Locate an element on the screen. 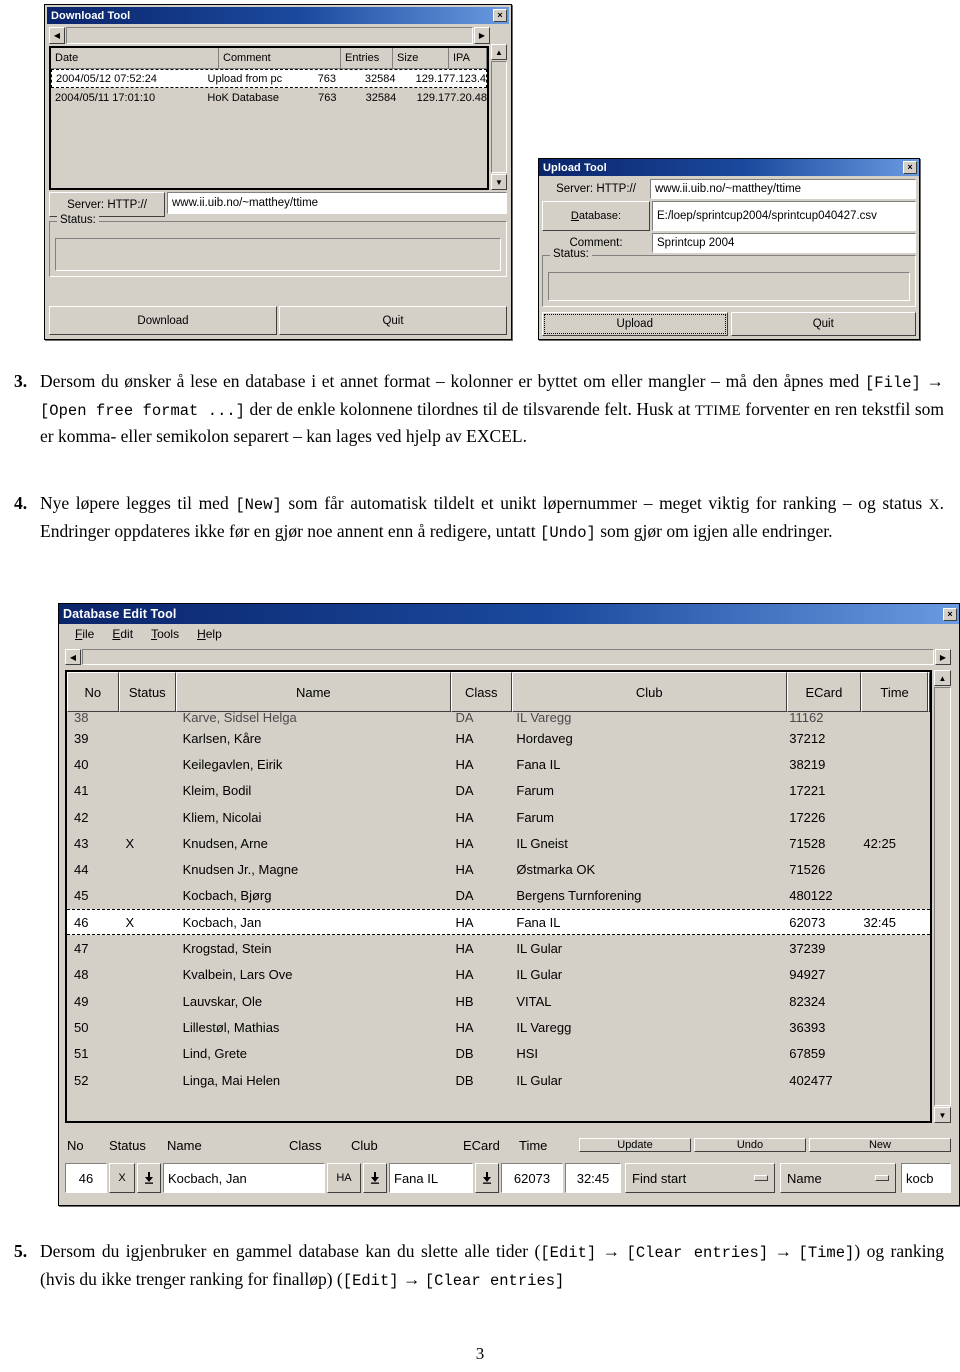 This screenshot has height=1372, width=960. column-header-ecard: ECard is located at coordinates (824, 692).